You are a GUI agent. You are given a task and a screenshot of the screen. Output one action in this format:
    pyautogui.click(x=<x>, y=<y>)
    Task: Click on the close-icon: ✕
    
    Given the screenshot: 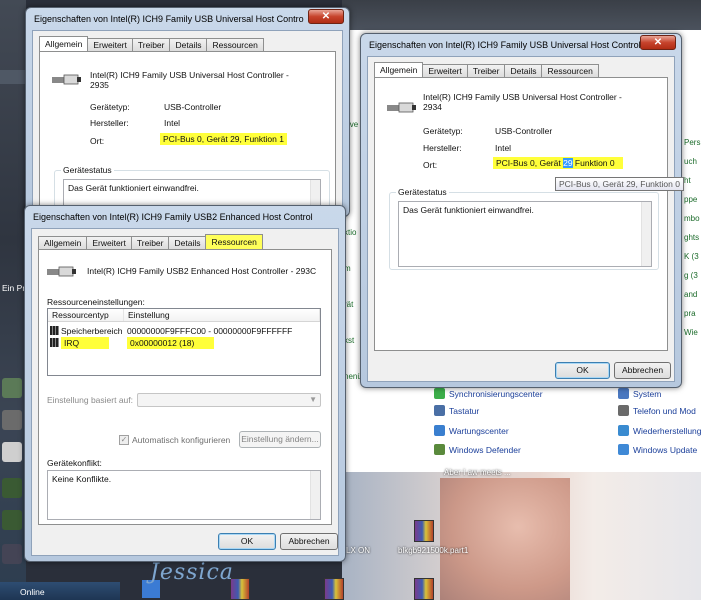 What is the action you would take?
    pyautogui.click(x=326, y=16)
    